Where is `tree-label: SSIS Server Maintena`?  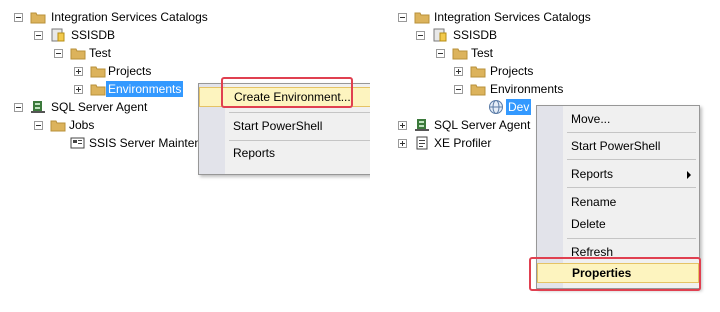 tree-label: SSIS Server Maintena is located at coordinates (148, 143).